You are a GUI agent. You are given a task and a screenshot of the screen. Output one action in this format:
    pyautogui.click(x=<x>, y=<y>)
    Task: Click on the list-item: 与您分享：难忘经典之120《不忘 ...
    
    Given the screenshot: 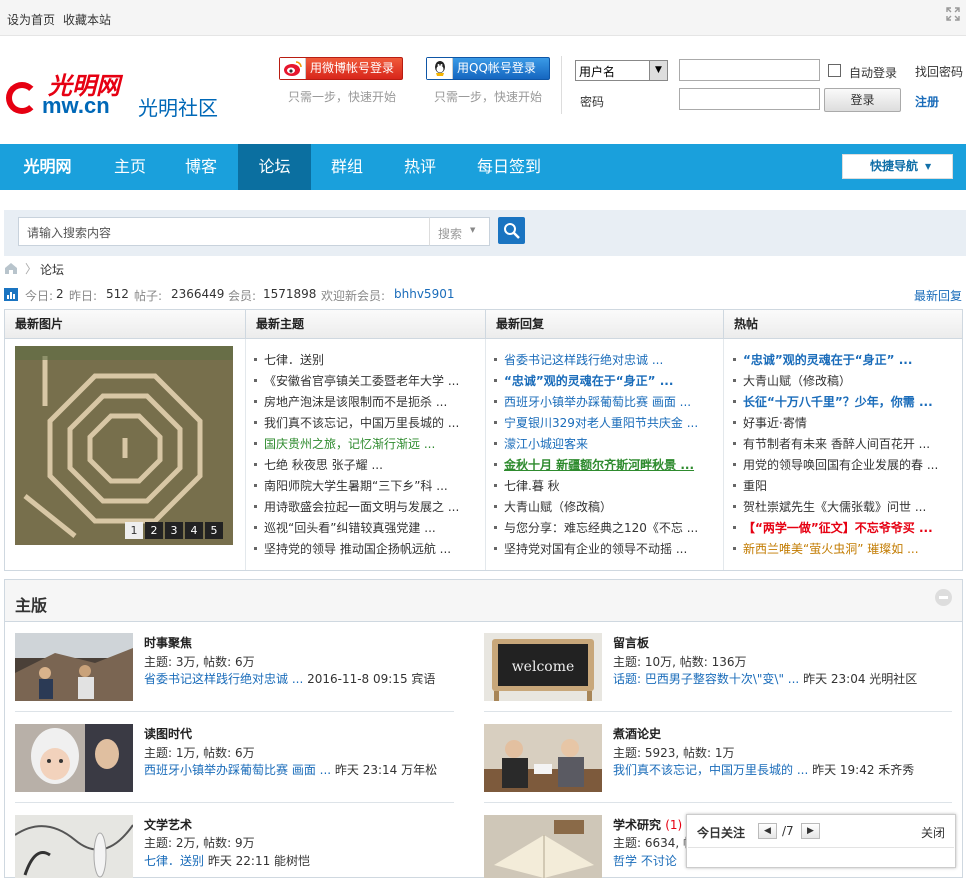 What is the action you would take?
    pyautogui.click(x=599, y=527)
    